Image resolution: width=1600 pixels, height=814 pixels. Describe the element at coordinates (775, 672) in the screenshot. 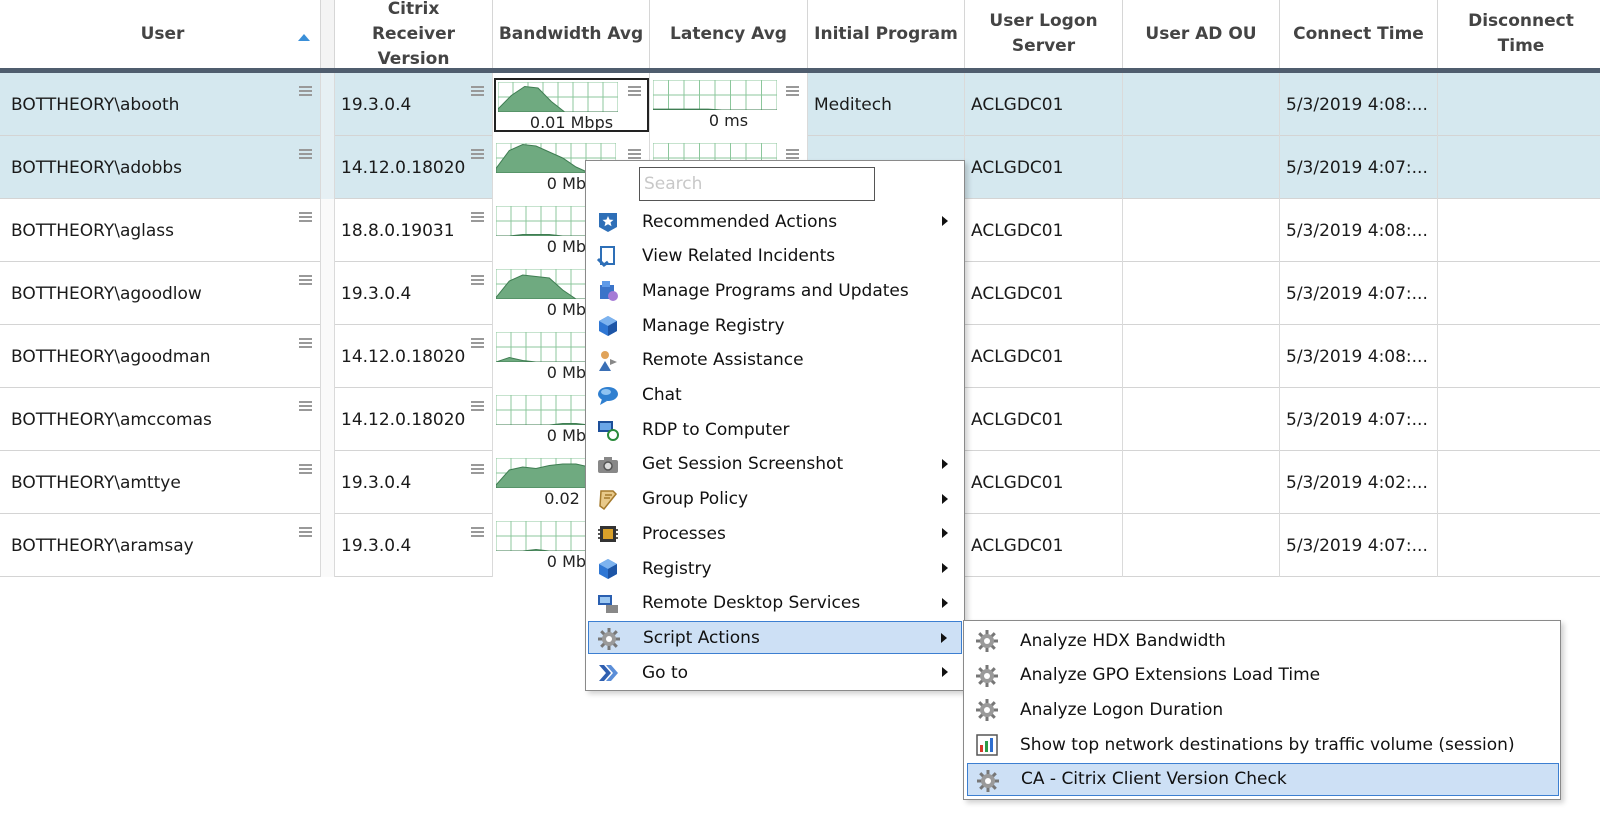

I see `menu-item-go-to: Go to` at that location.